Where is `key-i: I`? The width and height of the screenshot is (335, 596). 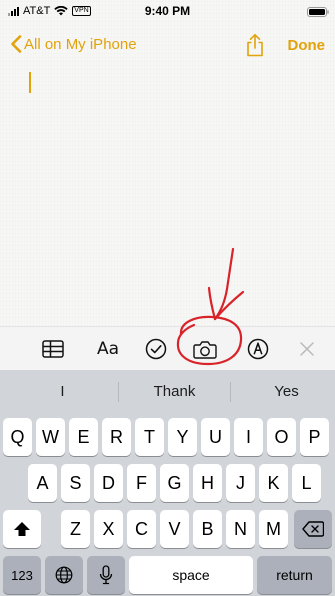 key-i: I is located at coordinates (248, 437).